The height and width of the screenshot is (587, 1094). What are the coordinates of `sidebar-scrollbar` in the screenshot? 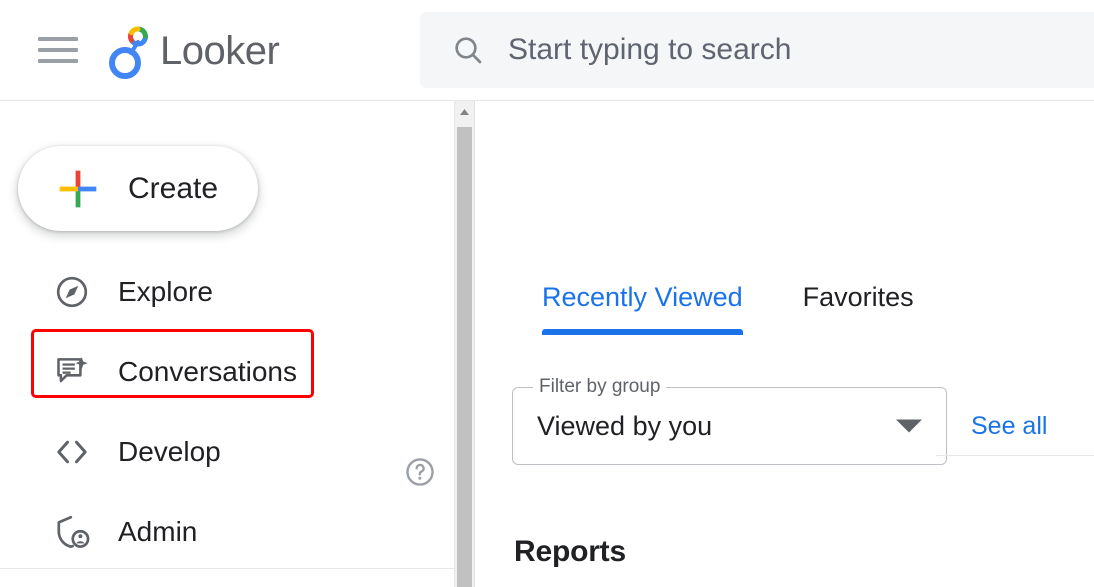 It's located at (465, 344).